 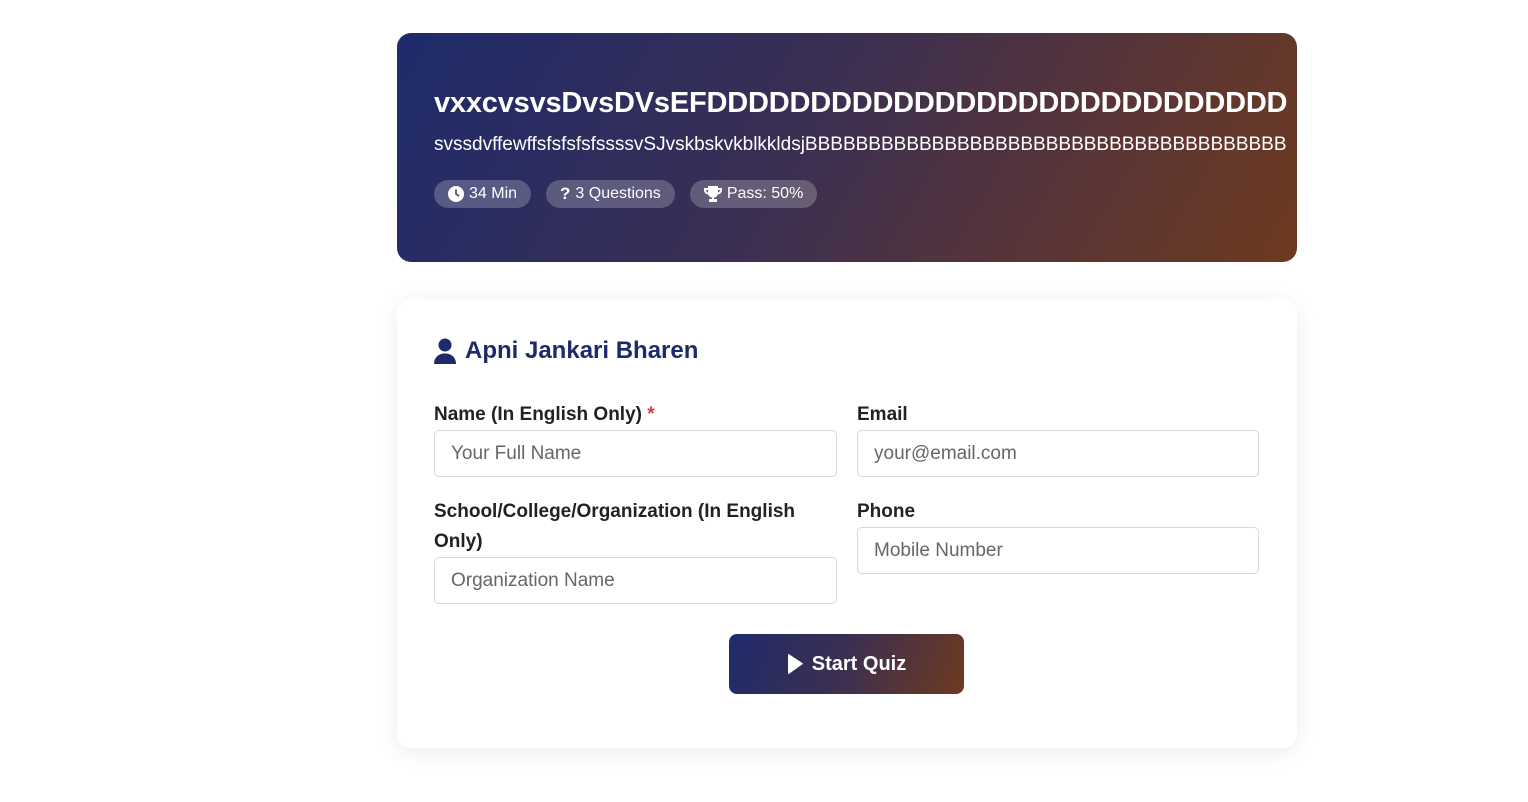 I want to click on duration-text: 34 Min, so click(x=493, y=193).